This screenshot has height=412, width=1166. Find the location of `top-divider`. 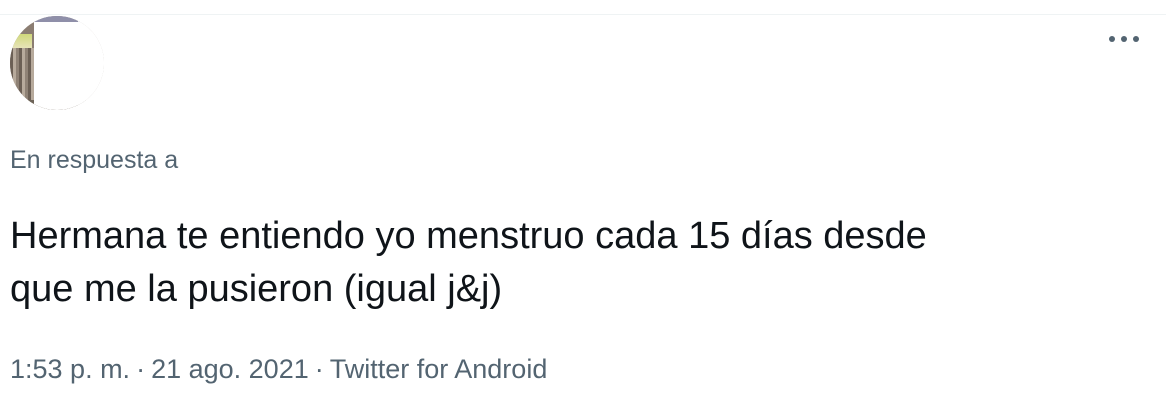

top-divider is located at coordinates (583, 14).